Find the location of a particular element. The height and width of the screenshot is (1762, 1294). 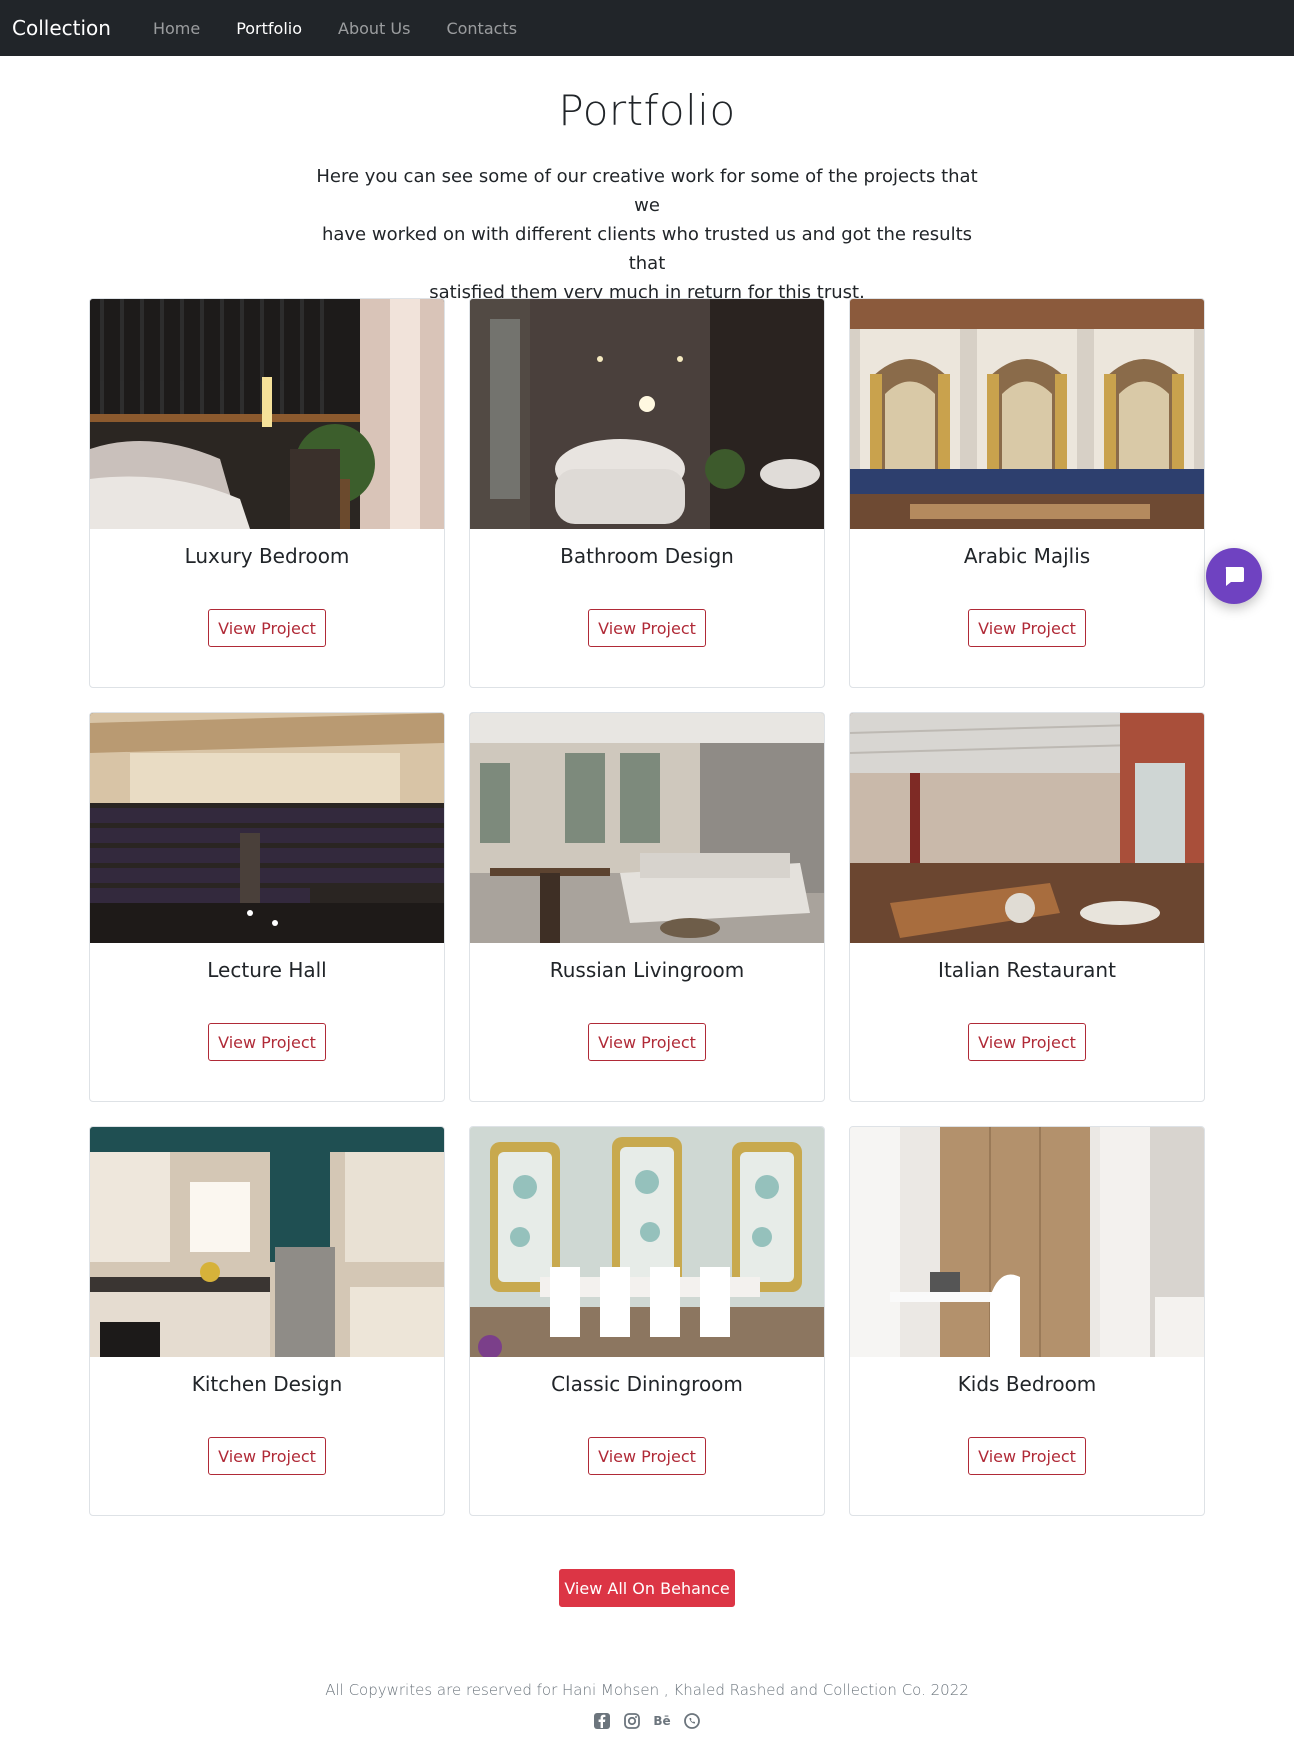

nav-item-portfolio: Portfolio is located at coordinates (269, 28).